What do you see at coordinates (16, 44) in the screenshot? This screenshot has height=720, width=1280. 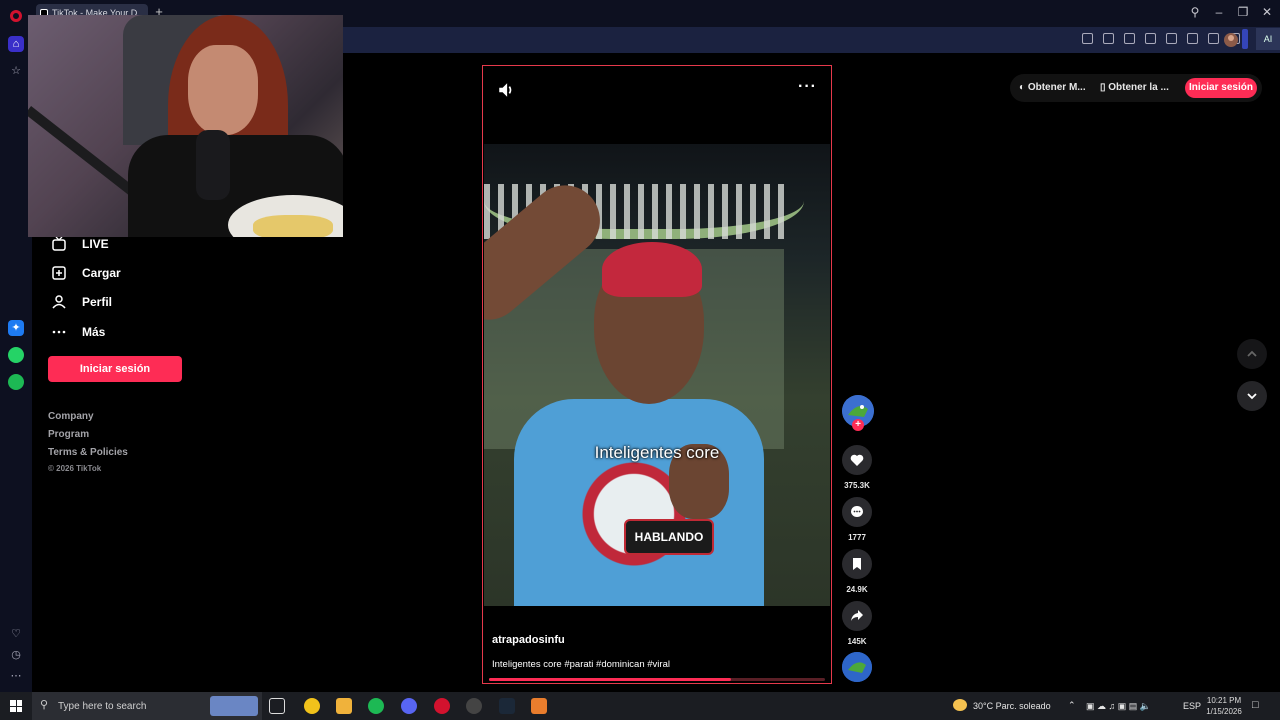 I see `home-icon: ⌂` at bounding box center [16, 44].